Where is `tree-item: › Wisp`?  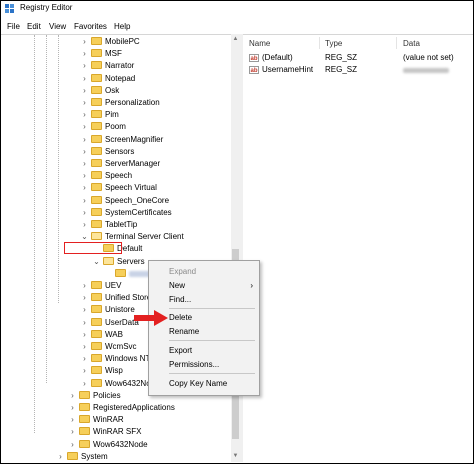 tree-item: › Wisp is located at coordinates (103, 371).